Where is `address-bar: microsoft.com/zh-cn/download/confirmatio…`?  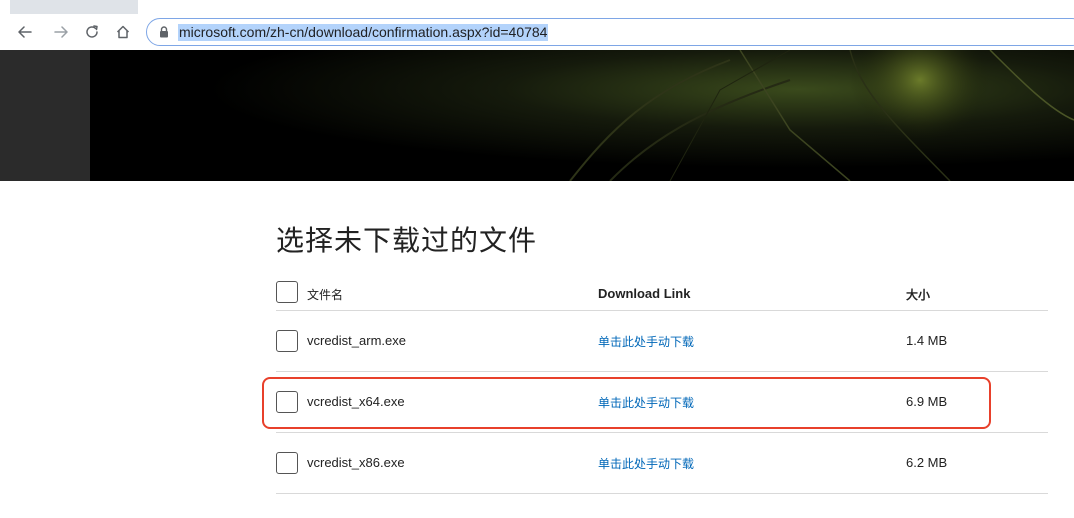
address-bar: microsoft.com/zh-cn/download/confirmatio… is located at coordinates (610, 32).